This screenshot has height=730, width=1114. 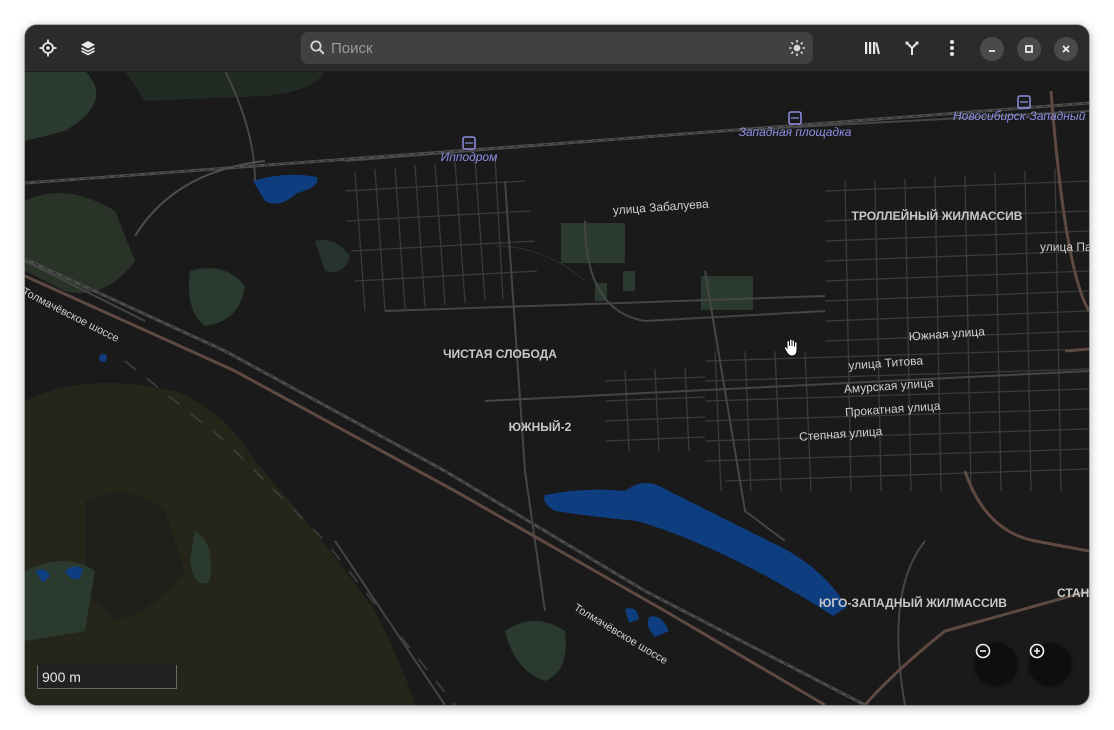 I want to click on minimize-icon, so click(x=992, y=51).